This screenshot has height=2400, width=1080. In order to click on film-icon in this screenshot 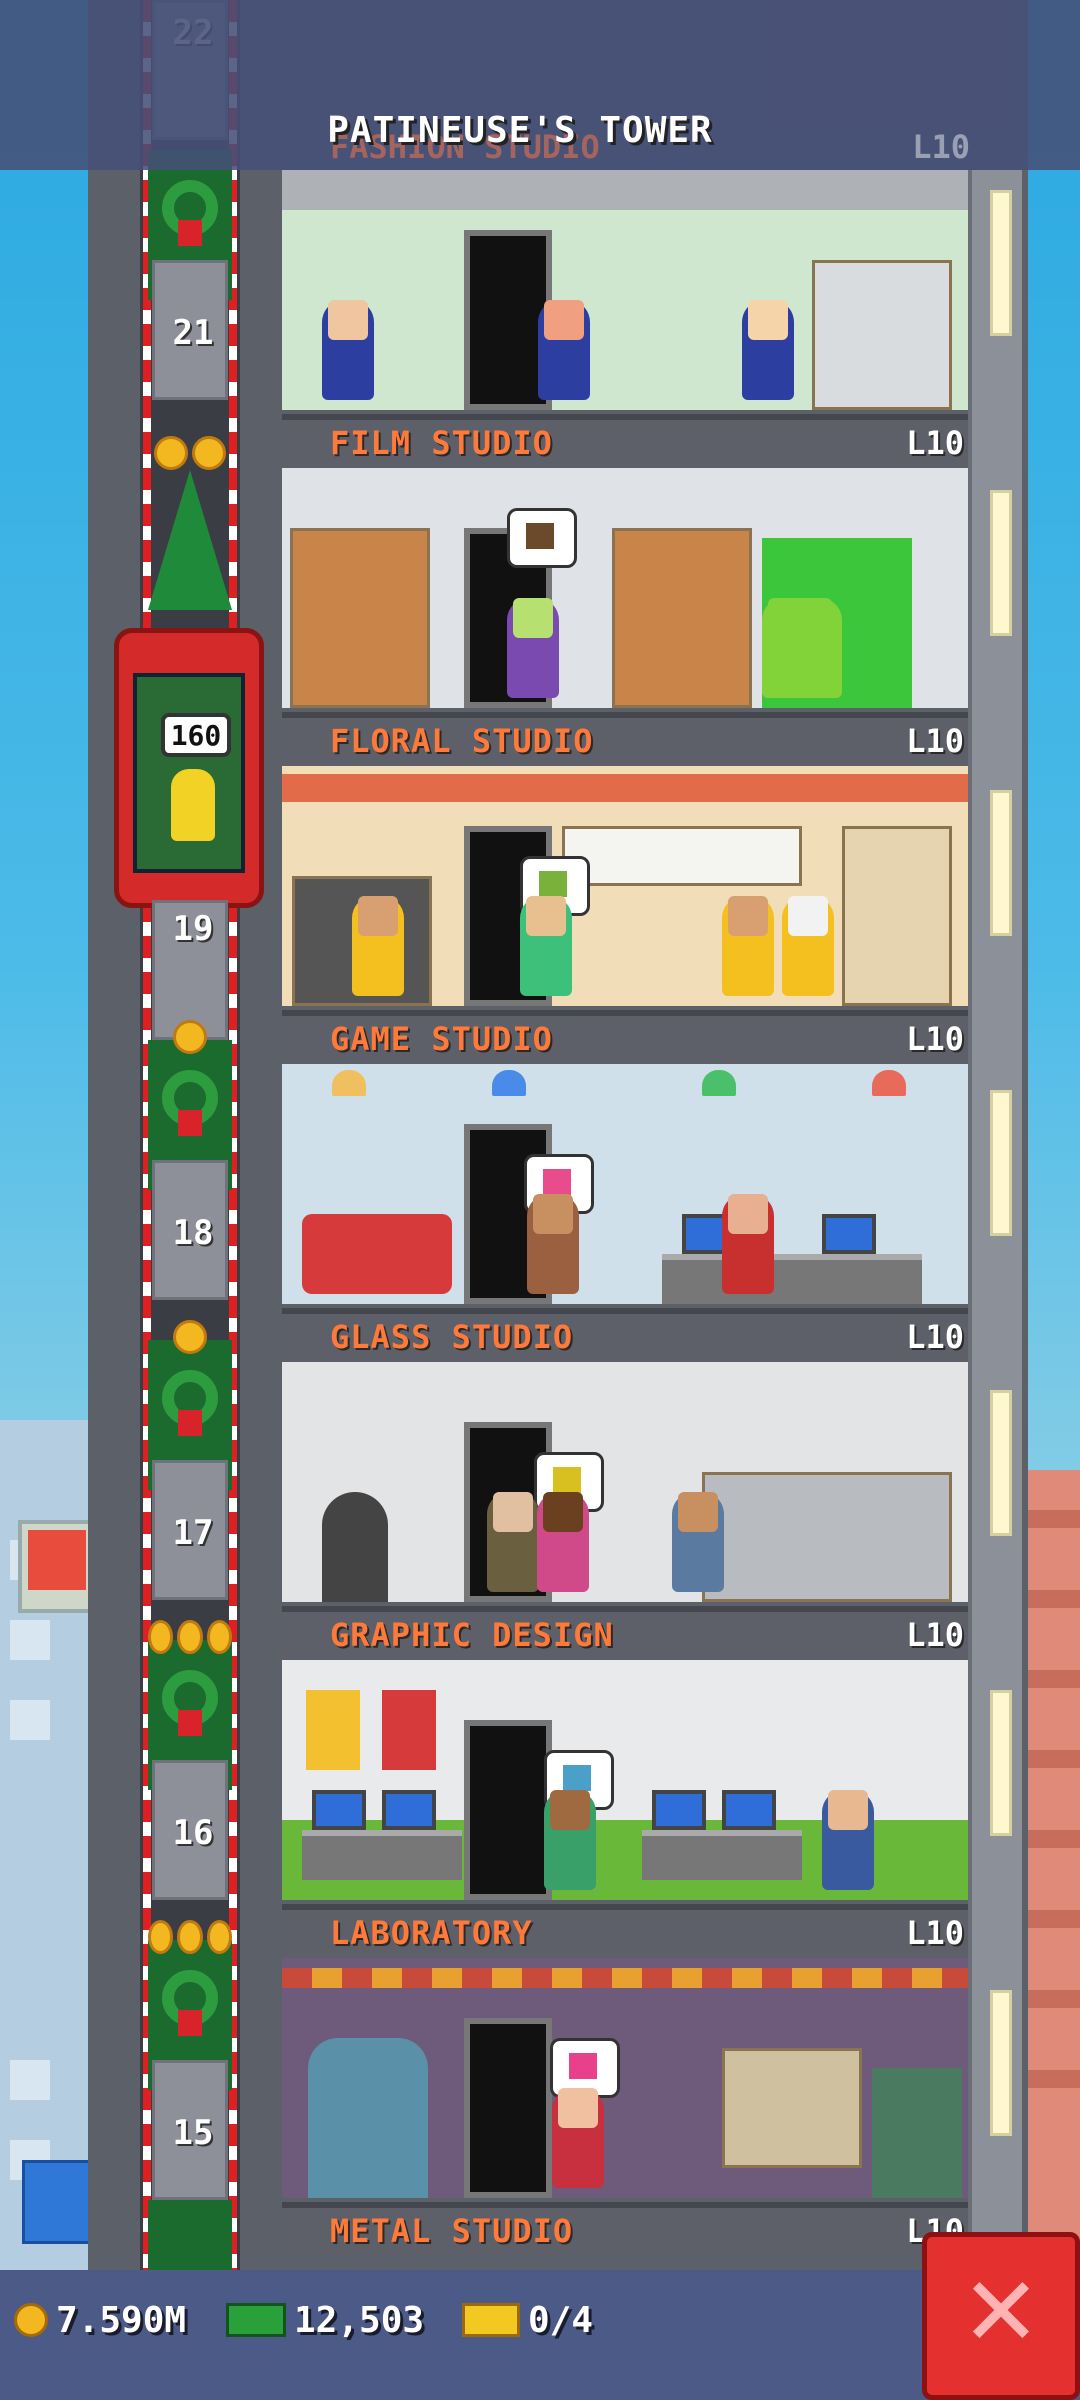, I will do `click(540, 536)`.